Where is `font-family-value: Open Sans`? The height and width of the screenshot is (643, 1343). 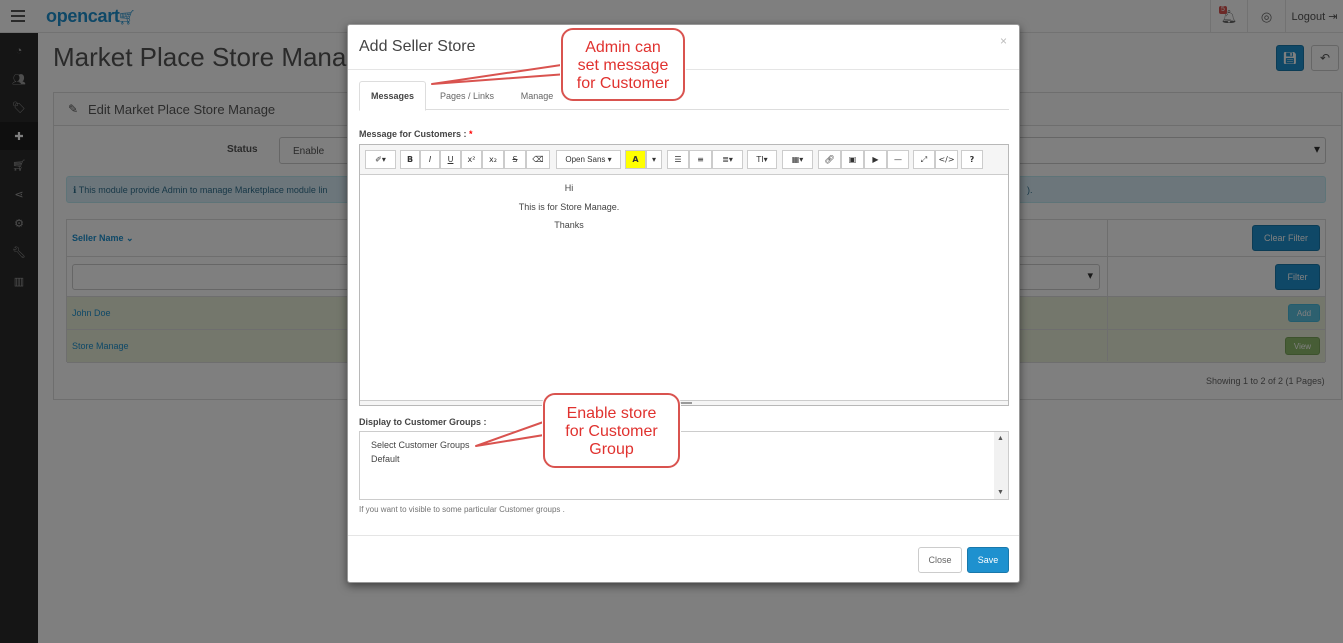 font-family-value: Open Sans is located at coordinates (585, 159).